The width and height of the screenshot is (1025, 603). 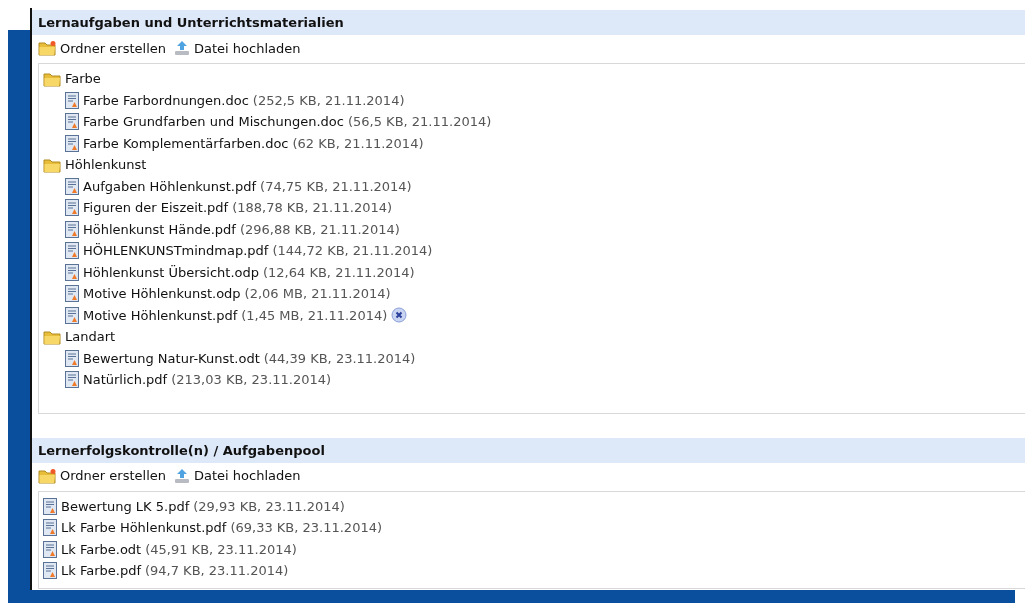 What do you see at coordinates (170, 186) in the screenshot?
I see `file-link: Aufgaben Höhlenkunst.pdf` at bounding box center [170, 186].